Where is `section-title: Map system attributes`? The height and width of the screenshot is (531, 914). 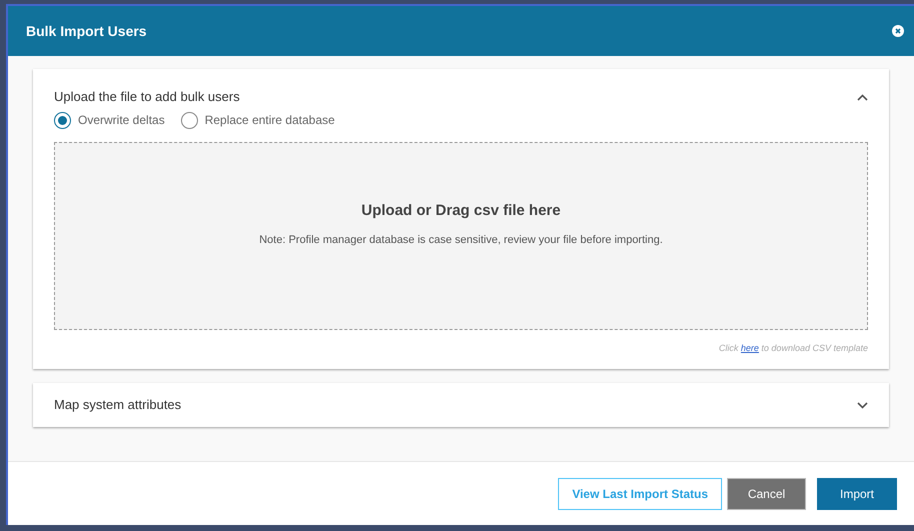 section-title: Map system attributes is located at coordinates (118, 405).